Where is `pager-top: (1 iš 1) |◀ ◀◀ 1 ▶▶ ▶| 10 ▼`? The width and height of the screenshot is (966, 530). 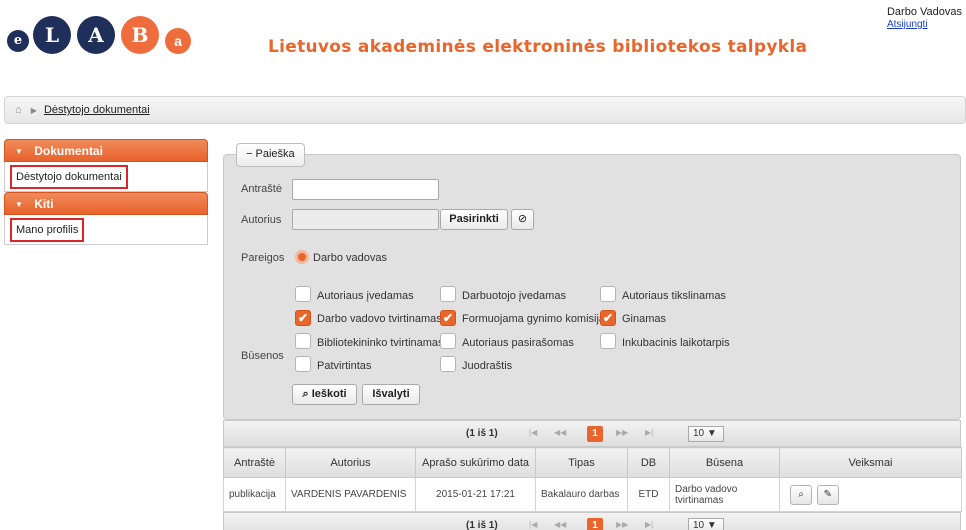 pager-top: (1 iš 1) |◀ ◀◀ 1 ▶▶ ▶| 10 ▼ is located at coordinates (592, 433).